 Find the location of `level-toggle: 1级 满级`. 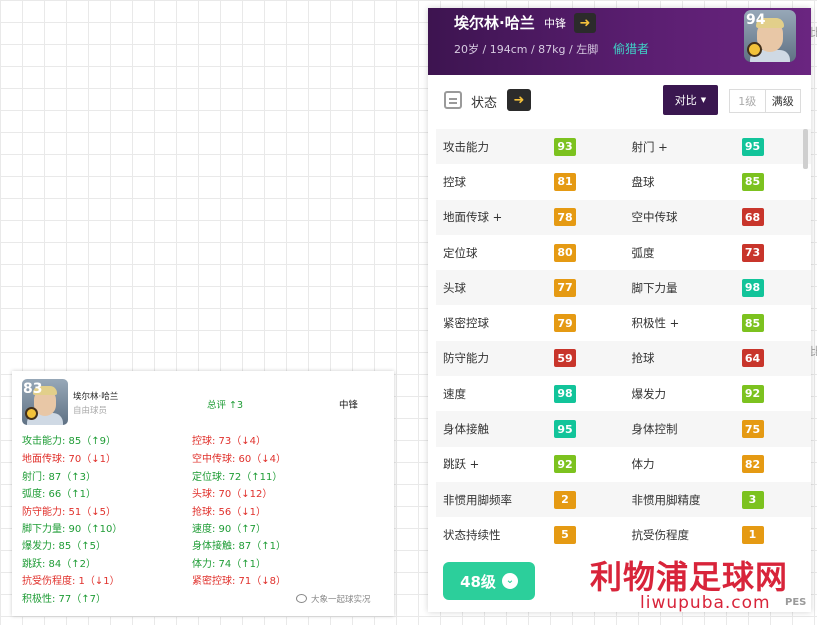

level-toggle: 1级 满级 is located at coordinates (765, 101).